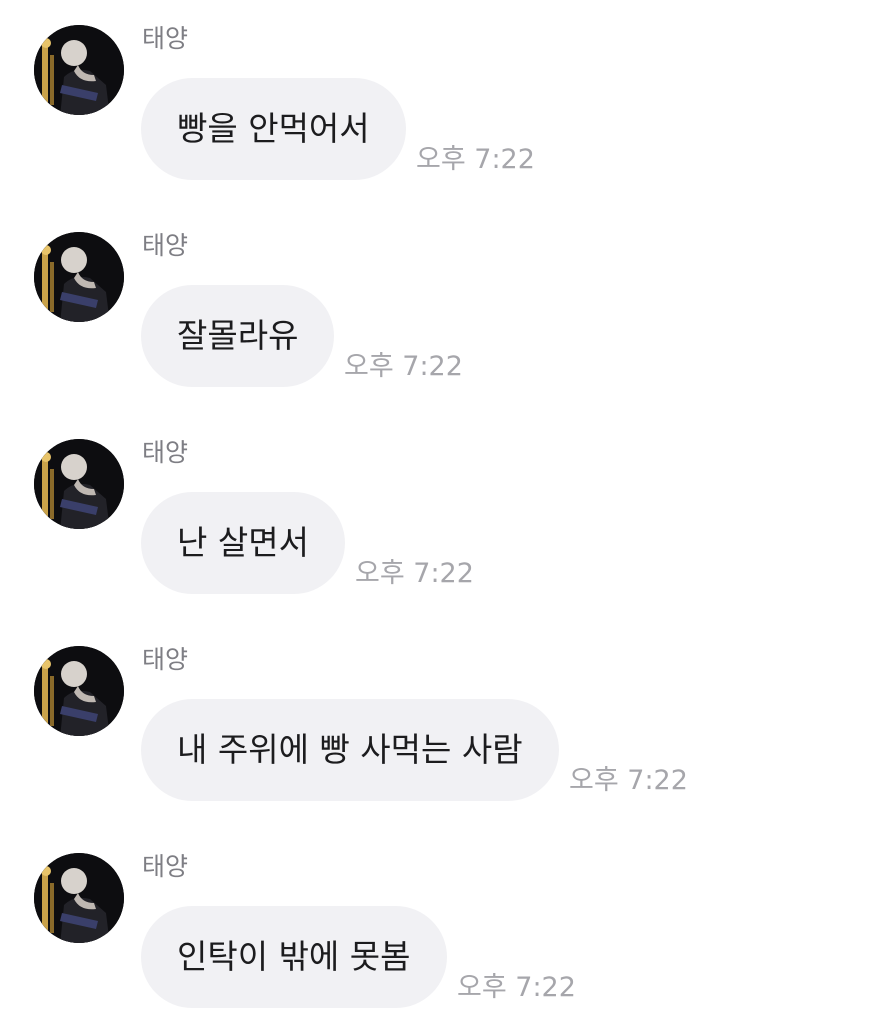 This screenshot has height=1023, width=884. I want to click on message-bubble: 잘몰라유, so click(238, 336).